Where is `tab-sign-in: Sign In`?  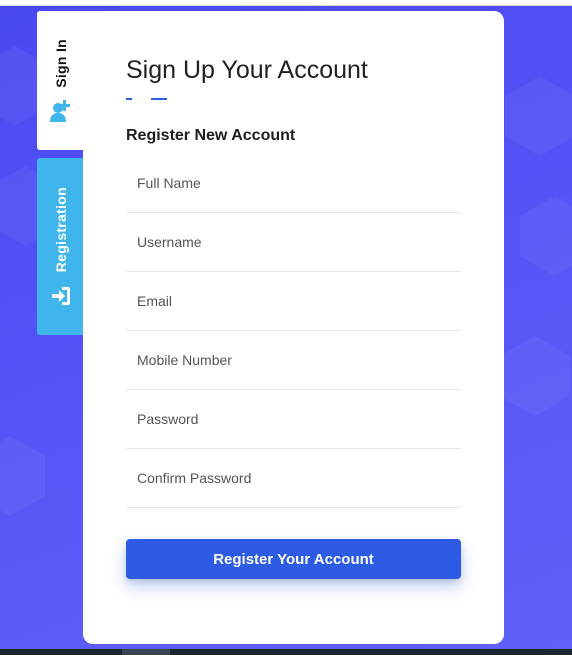 tab-sign-in: Sign In is located at coordinates (60, 80).